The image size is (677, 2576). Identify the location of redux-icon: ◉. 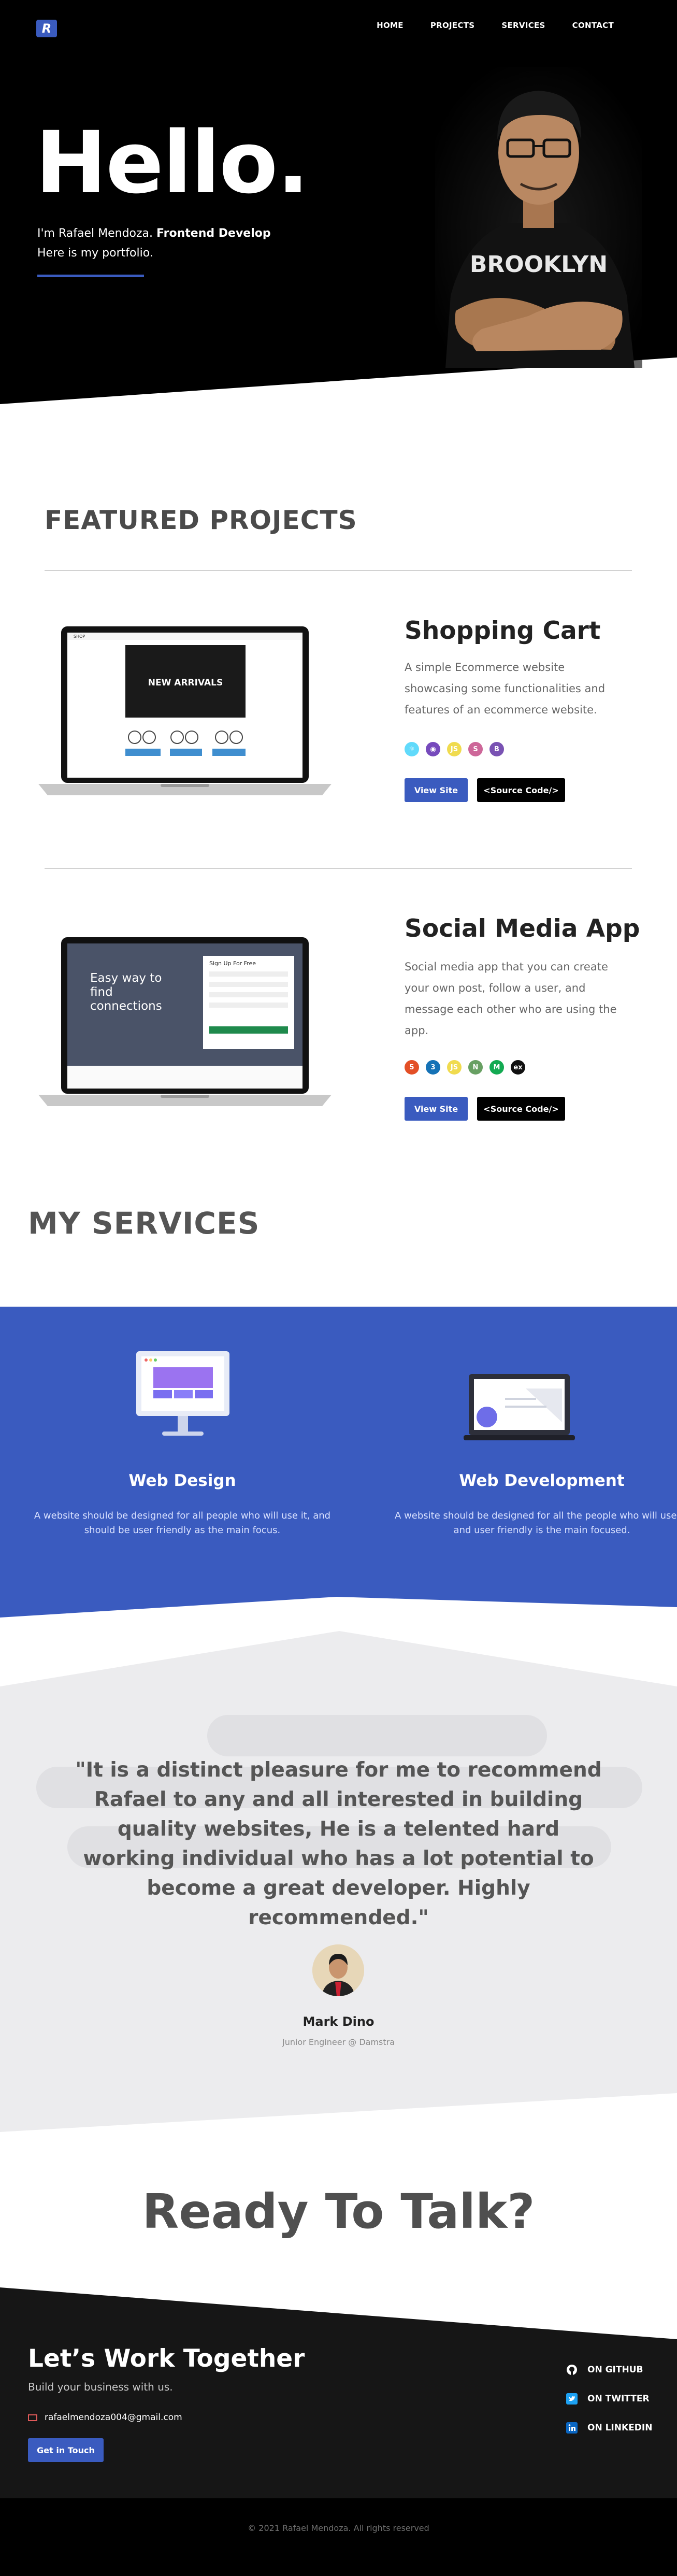
(433, 749).